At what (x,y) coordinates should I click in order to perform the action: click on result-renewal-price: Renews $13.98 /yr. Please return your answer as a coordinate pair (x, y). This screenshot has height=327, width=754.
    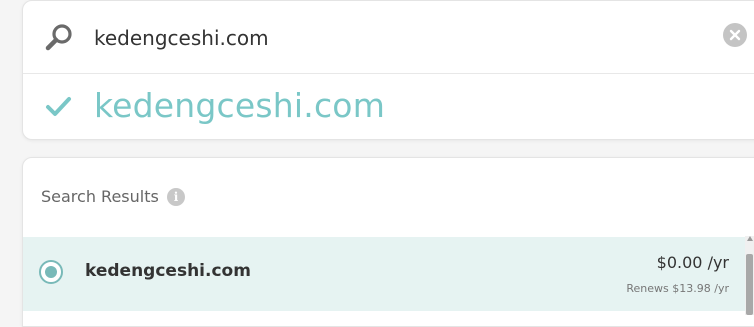
    Looking at the image, I should click on (677, 288).